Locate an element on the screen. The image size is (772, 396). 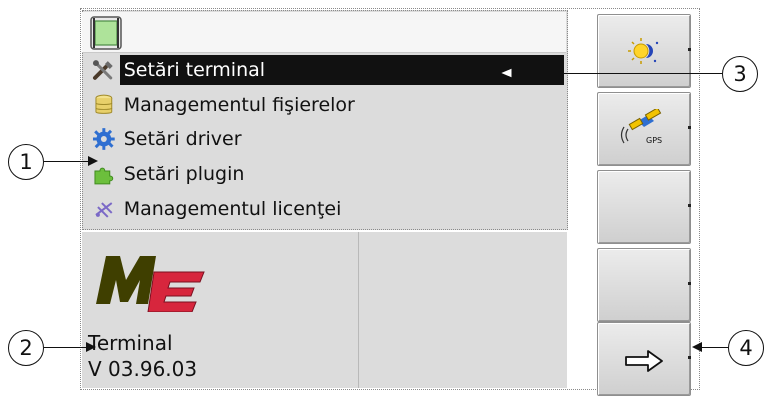
menu-item-label: Managementul licenţei is located at coordinates (232, 209).